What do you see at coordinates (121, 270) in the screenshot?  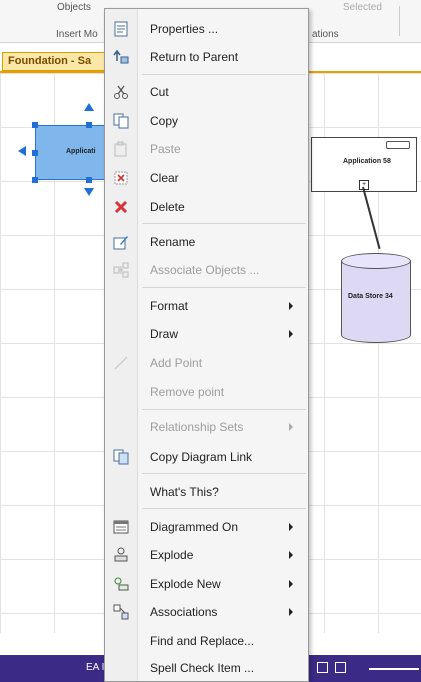 I see `associate-icon` at bounding box center [121, 270].